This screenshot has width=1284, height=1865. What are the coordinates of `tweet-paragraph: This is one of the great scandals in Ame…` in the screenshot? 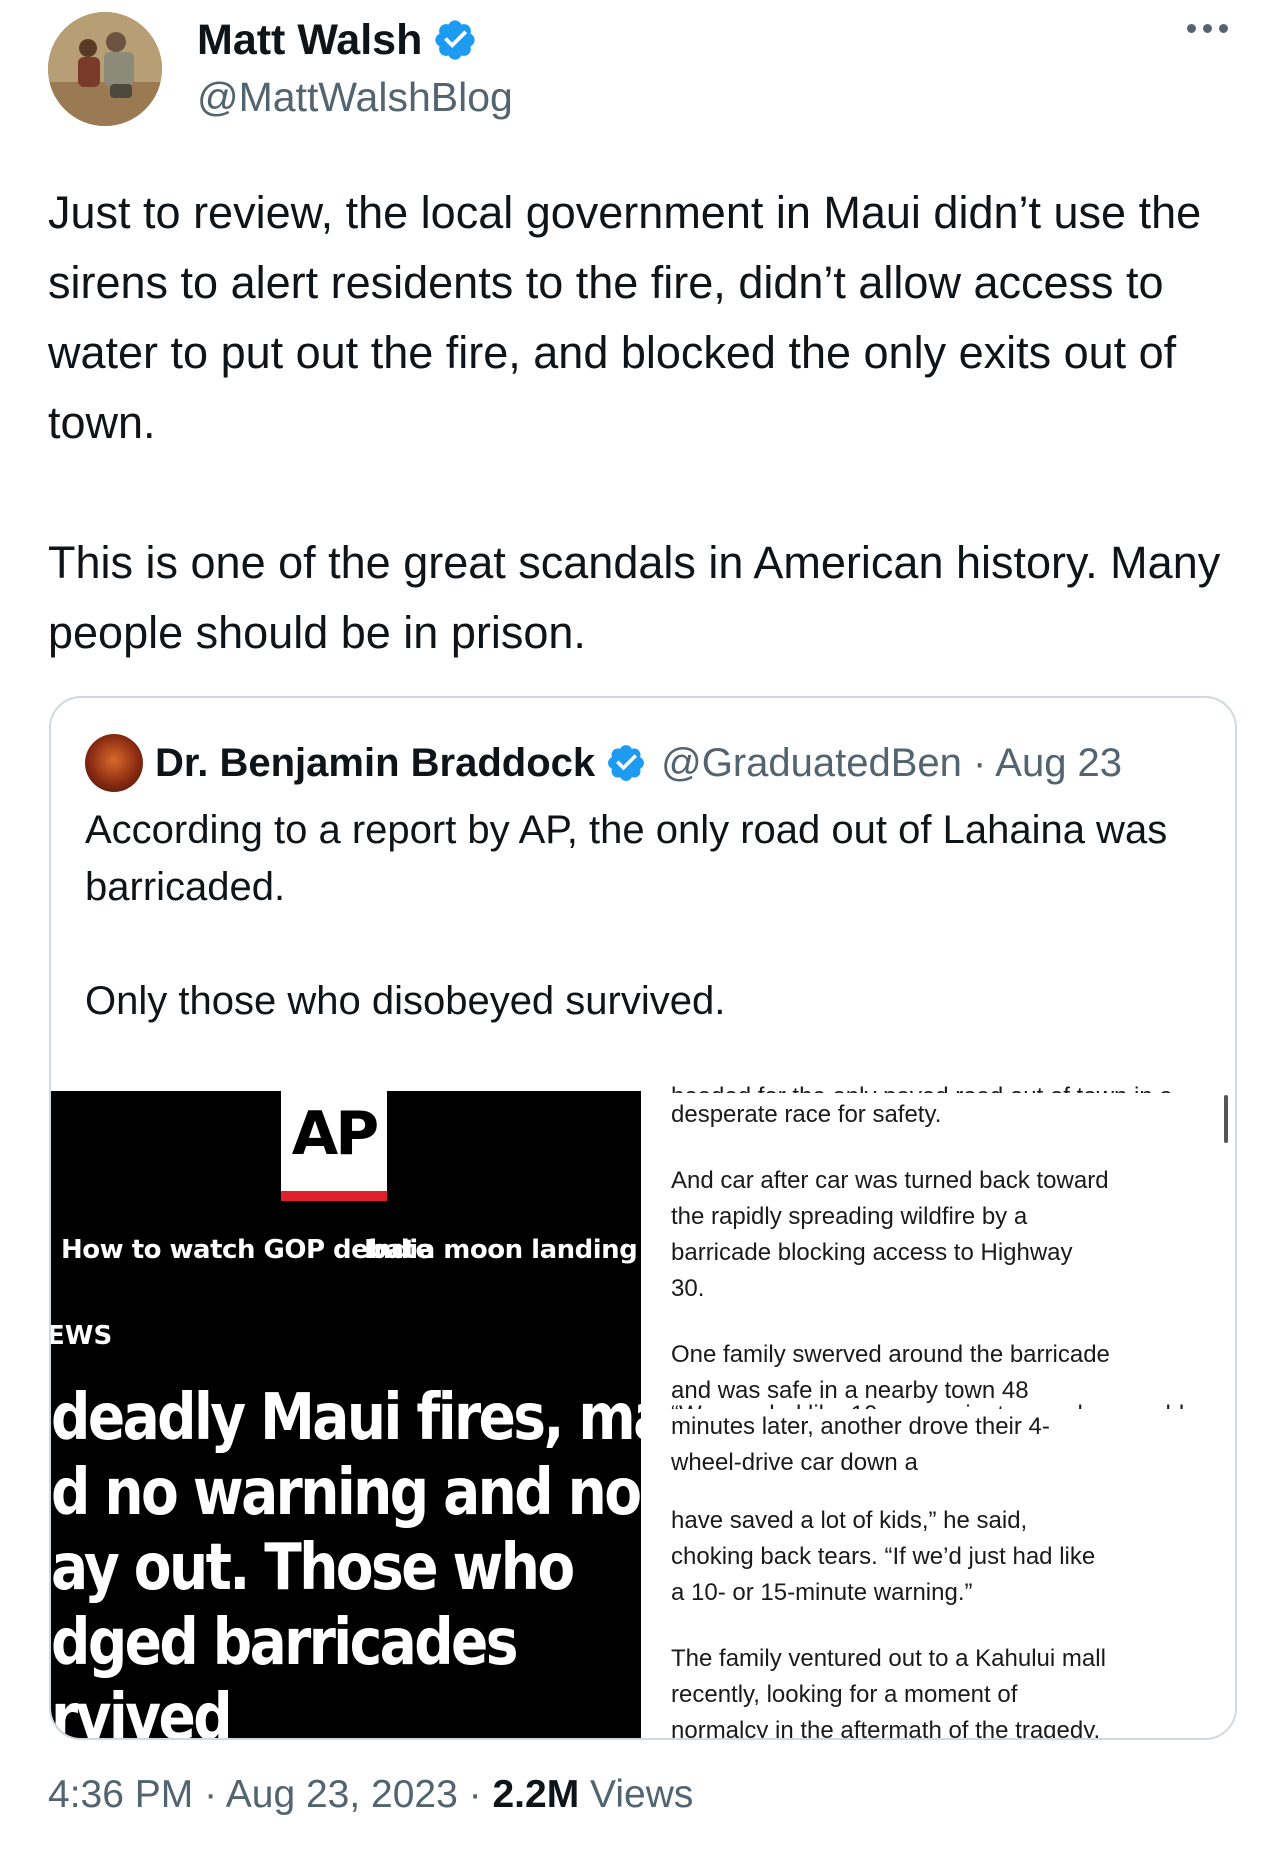 It's located at (634, 597).